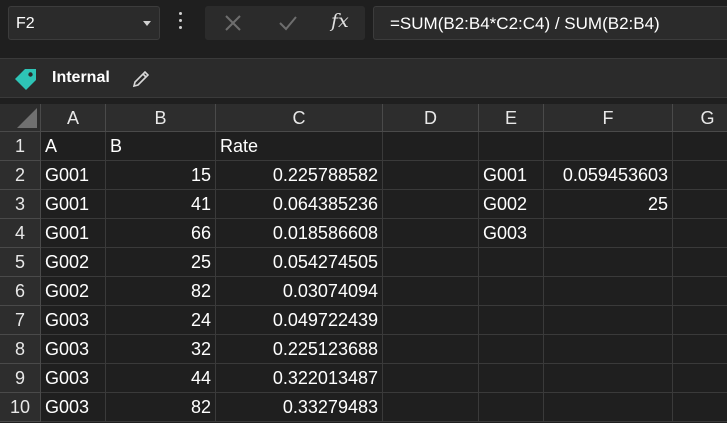 Image resolution: width=727 pixels, height=423 pixels. I want to click on column-header-c: C, so click(299, 118).